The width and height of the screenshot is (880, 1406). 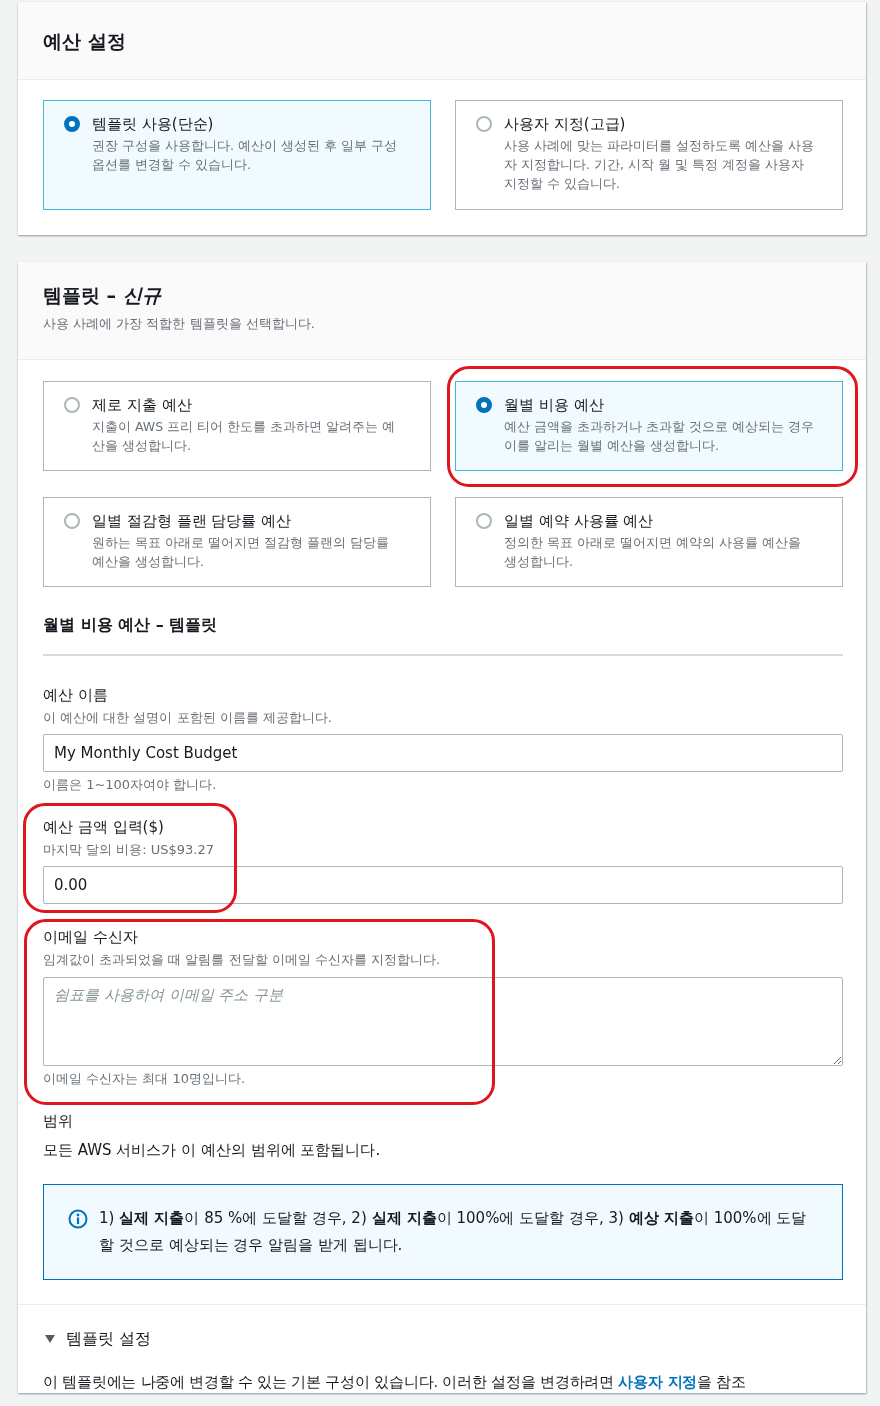 What do you see at coordinates (244, 436) in the screenshot?
I see `option-description: 지출이 AWS 프리 티어 한도를 초과하면 알려주는 예산을 생성합니다.` at bounding box center [244, 436].